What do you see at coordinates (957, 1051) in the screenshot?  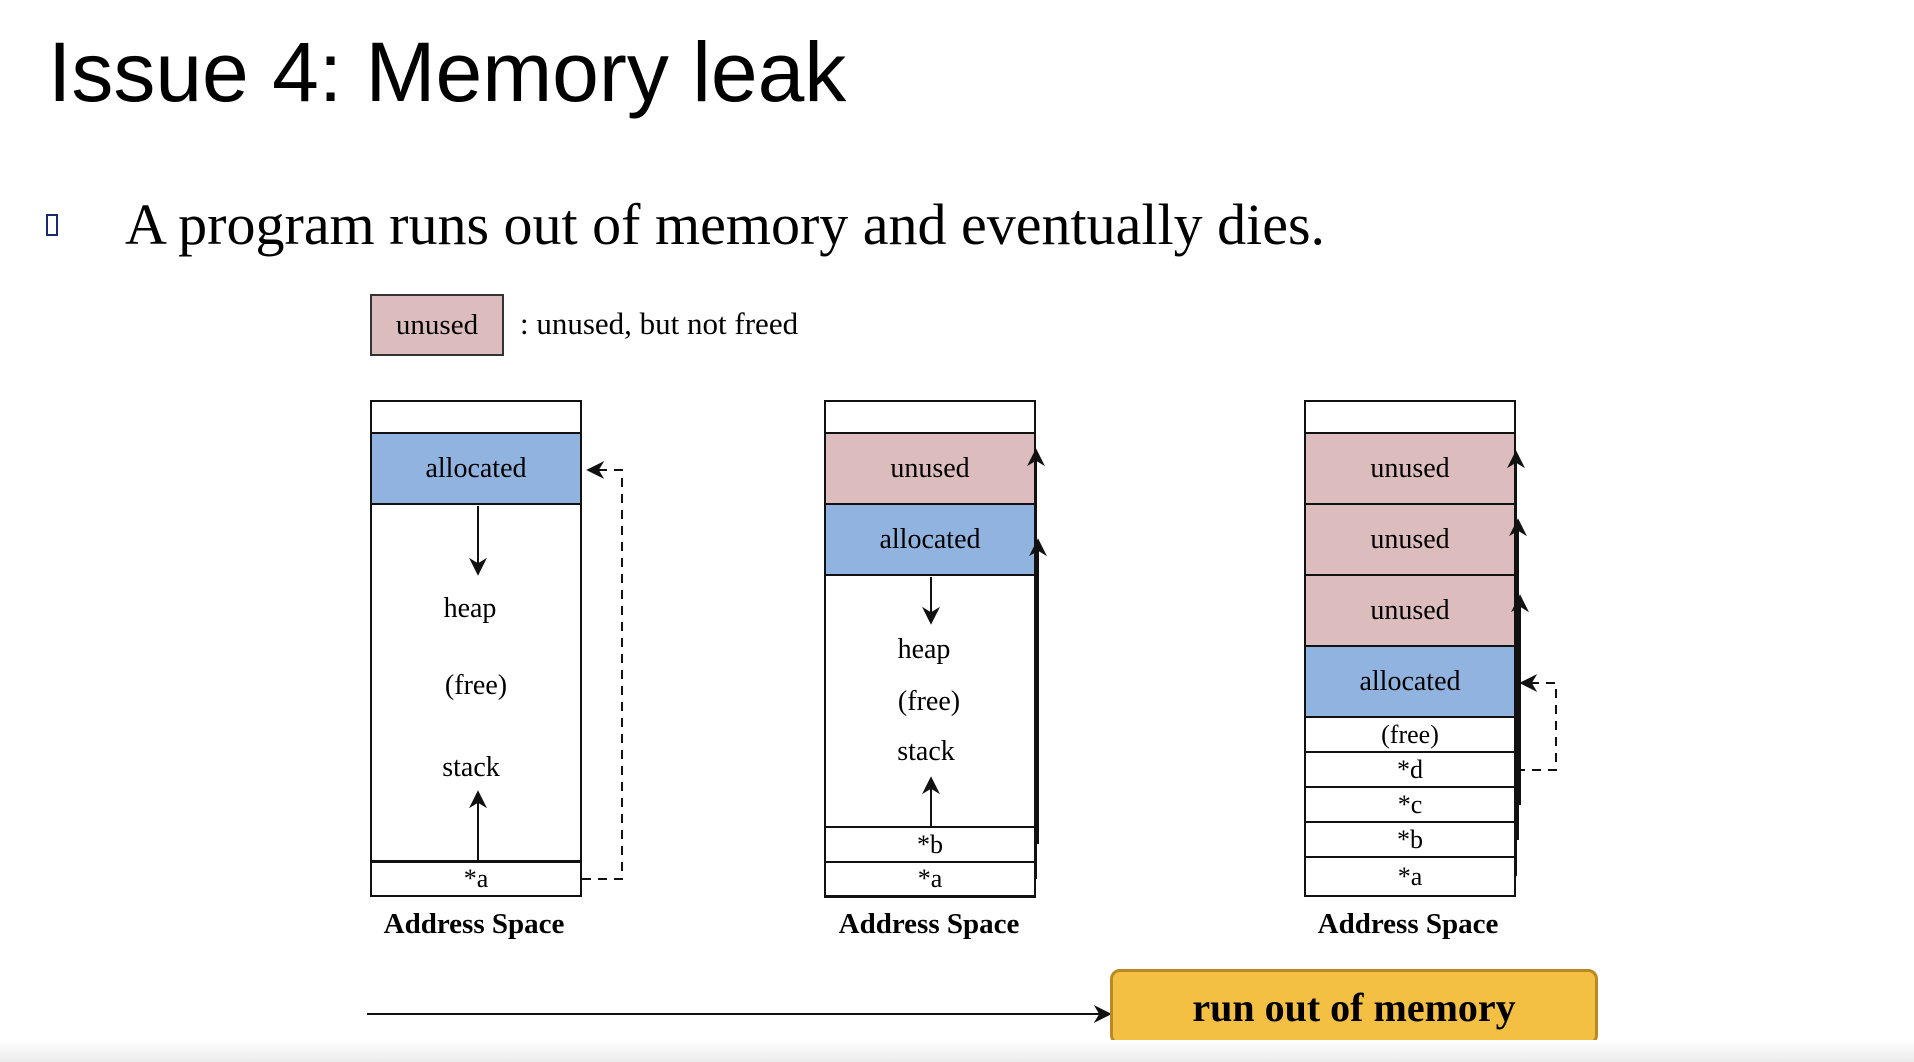 I see `bottom-band` at bounding box center [957, 1051].